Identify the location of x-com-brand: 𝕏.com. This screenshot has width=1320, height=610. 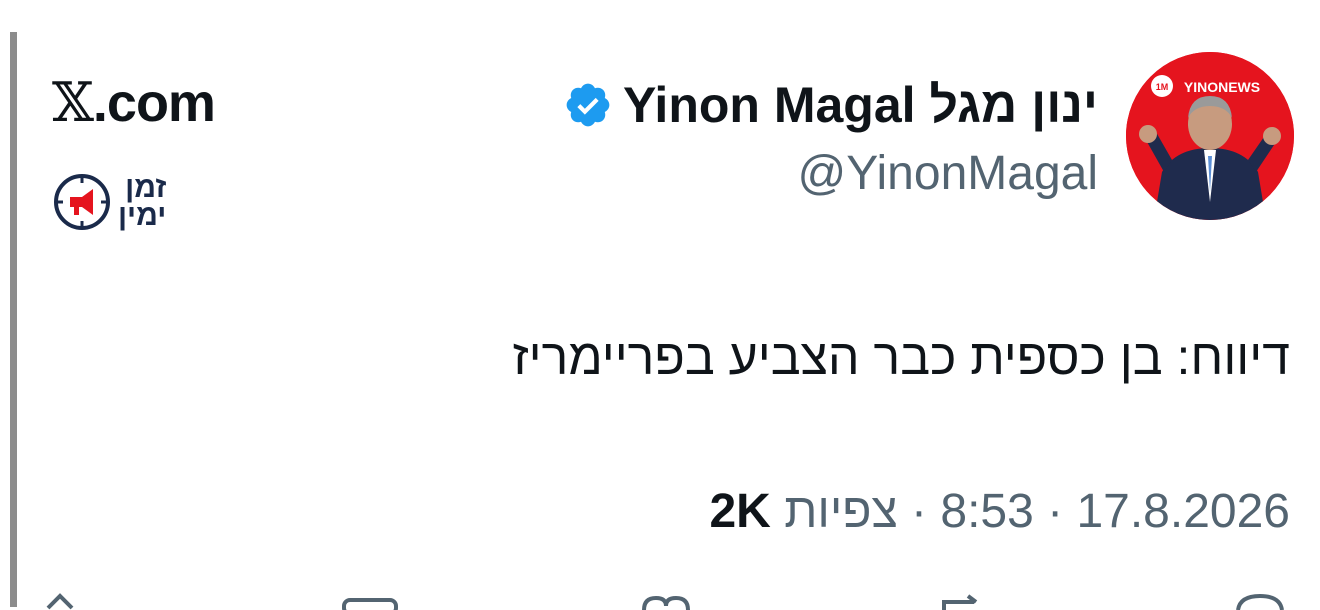
(134, 103).